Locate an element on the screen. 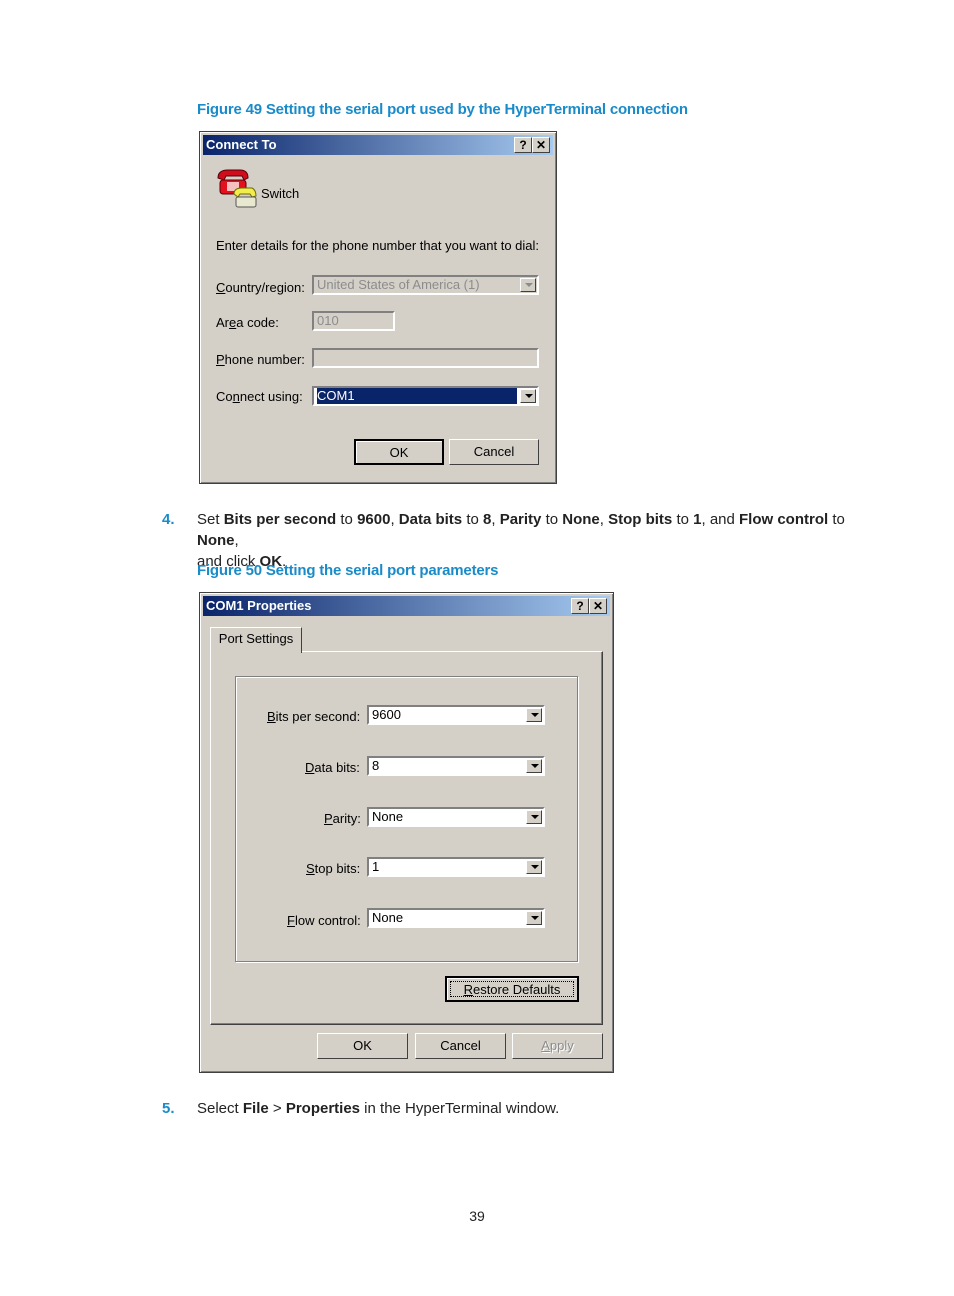  label-part: pply is located at coordinates (561, 1045).